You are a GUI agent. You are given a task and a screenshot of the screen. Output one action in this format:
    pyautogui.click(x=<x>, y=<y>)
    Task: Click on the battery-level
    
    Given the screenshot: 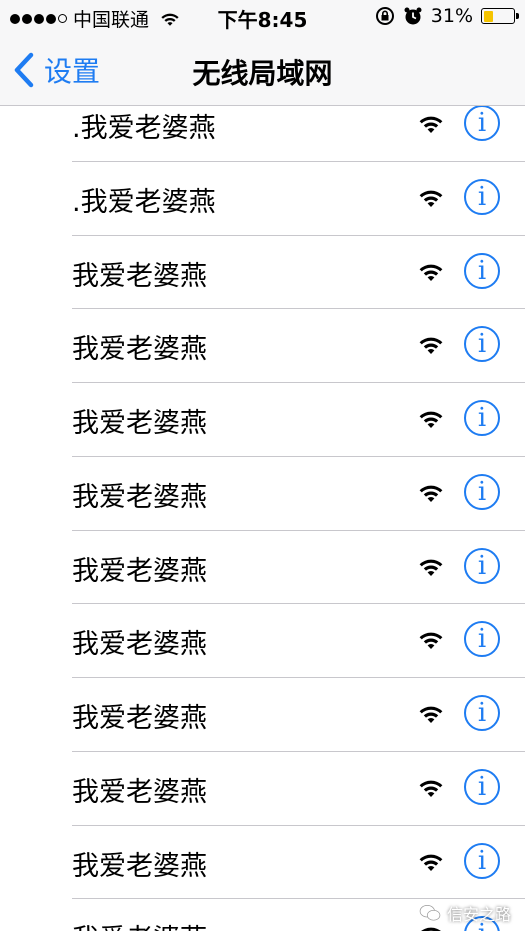 What is the action you would take?
    pyautogui.click(x=488, y=16)
    